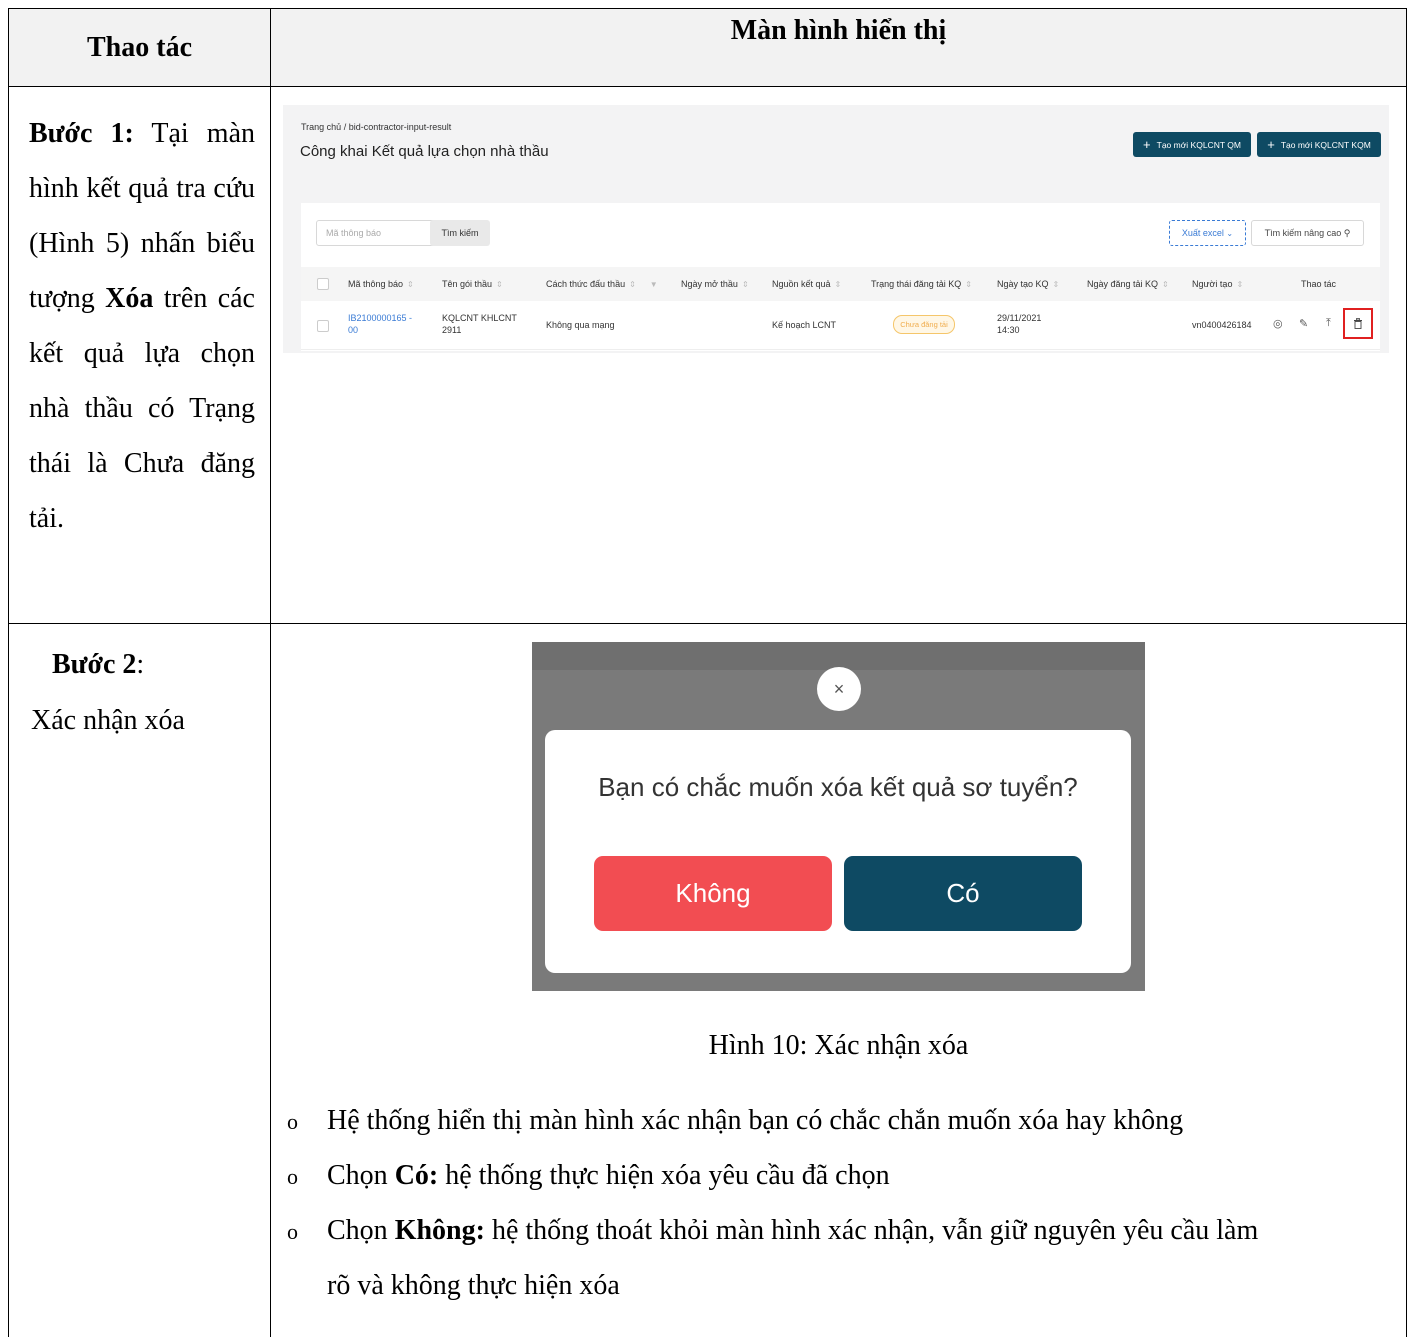 This screenshot has height=1337, width=1415. What do you see at coordinates (838, 1045) in the screenshot?
I see `figure-caption: Hình 10: Xác nhận xóa` at bounding box center [838, 1045].